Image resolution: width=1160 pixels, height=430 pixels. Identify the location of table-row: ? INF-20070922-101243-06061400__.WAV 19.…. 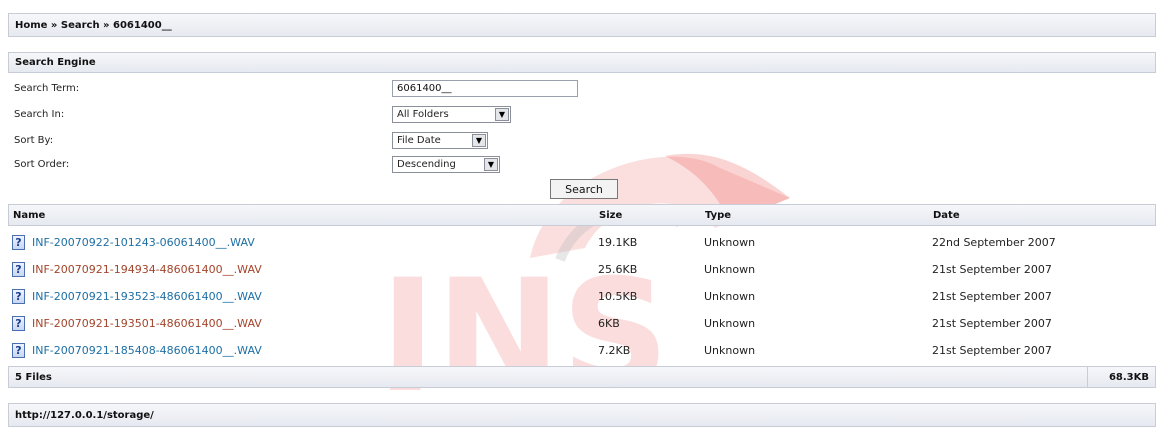
(582, 242).